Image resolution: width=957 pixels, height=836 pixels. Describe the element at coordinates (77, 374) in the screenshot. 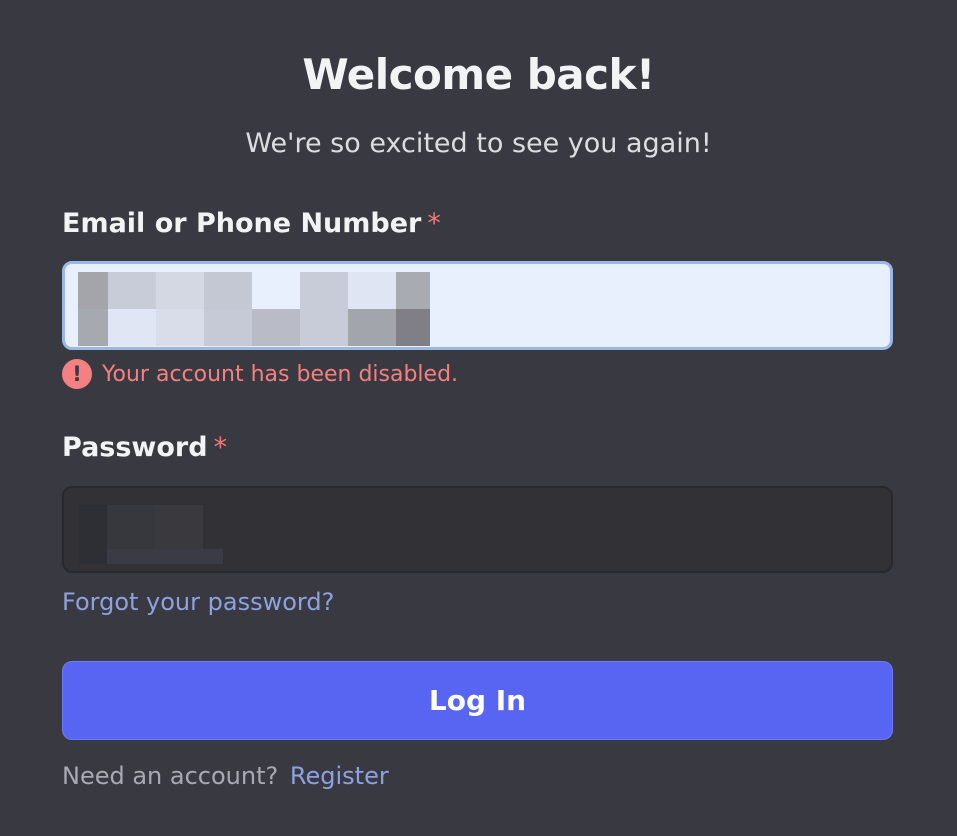

I see `exclamation-circle-icon: !` at that location.